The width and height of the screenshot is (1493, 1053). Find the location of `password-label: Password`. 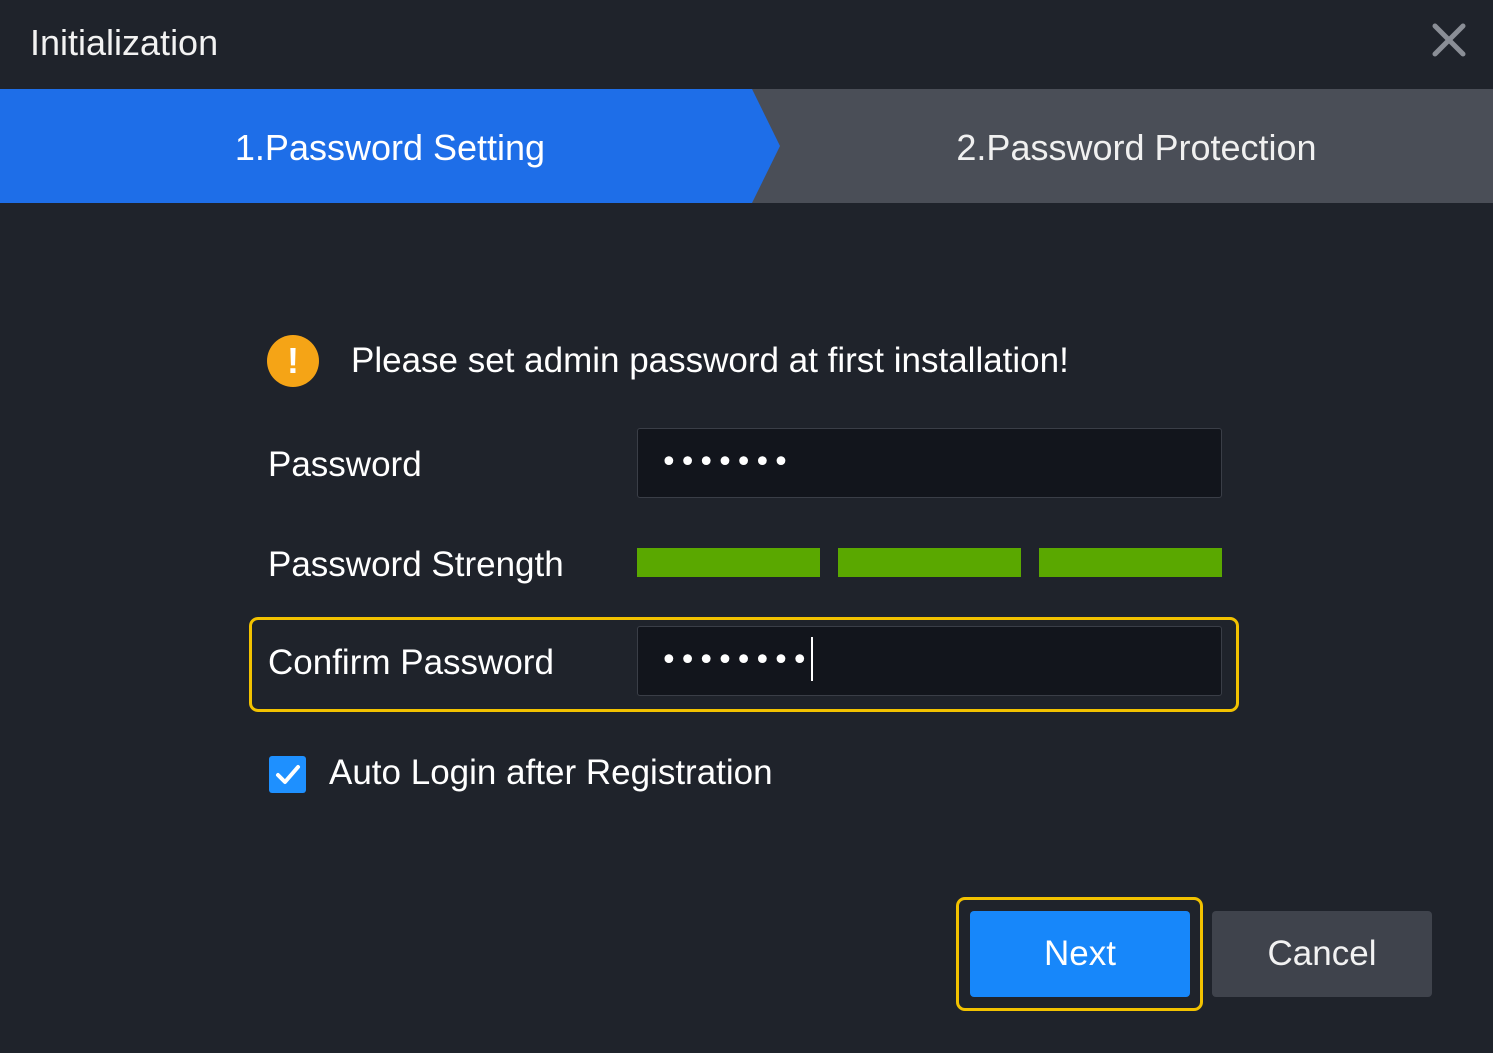

password-label: Password is located at coordinates (345, 464).